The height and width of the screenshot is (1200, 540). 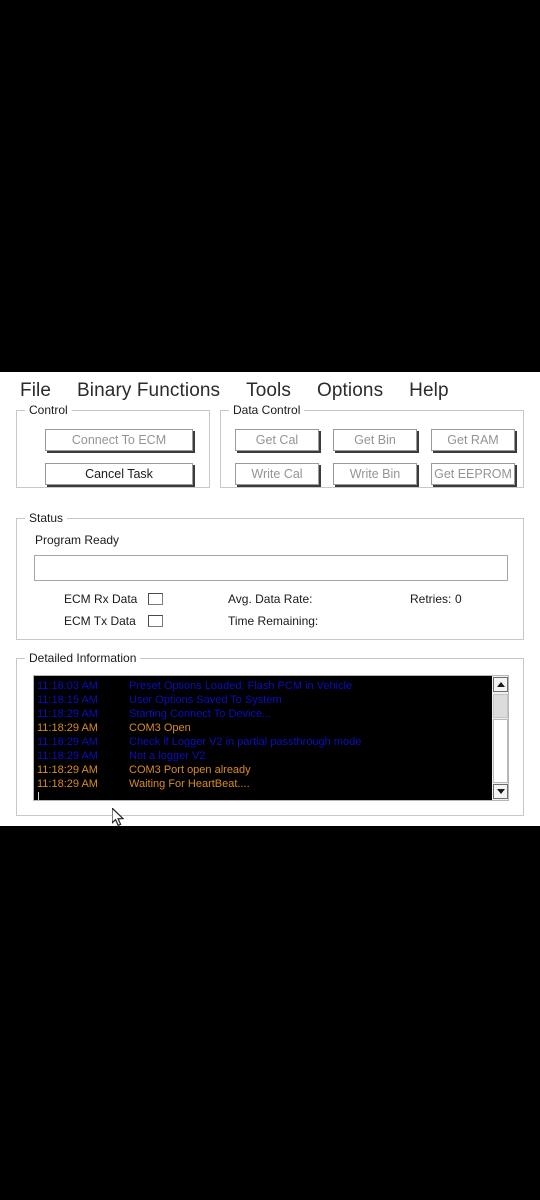 I want to click on connect-to-ecm-button: Connect To ECM, so click(x=119, y=440).